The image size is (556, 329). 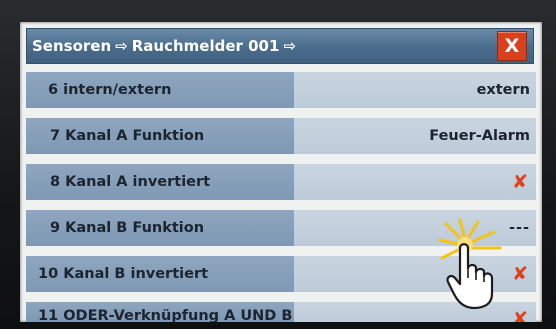 I want to click on touch-hand-icon, so click(x=470, y=264).